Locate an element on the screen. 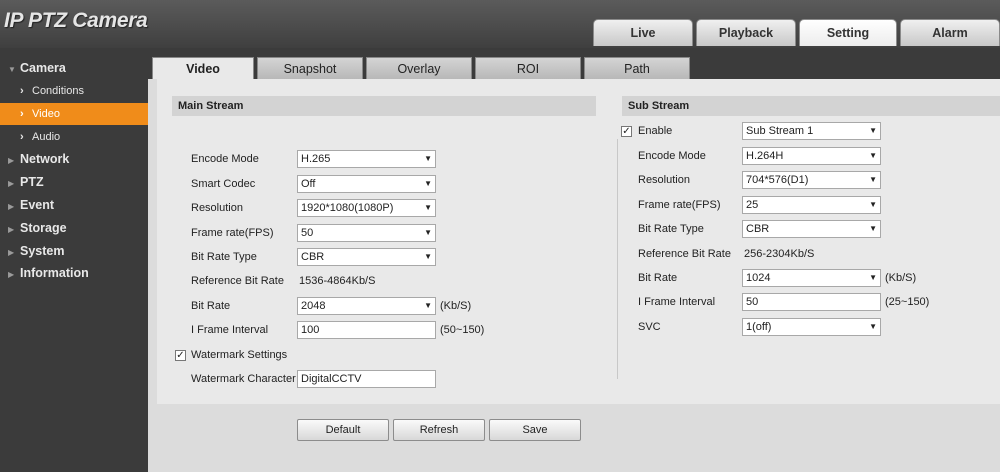 The width and height of the screenshot is (1000, 472). watermark-character-input: DigitalCCTV is located at coordinates (366, 379).